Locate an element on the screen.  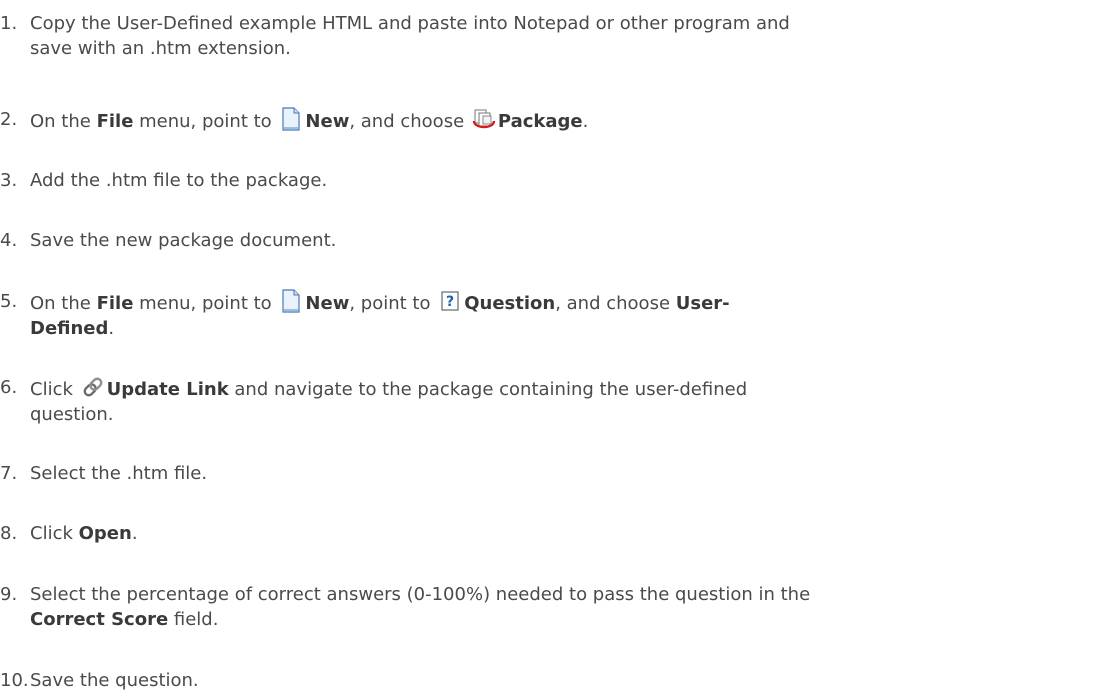
step-8: 8. Click Open. is located at coordinates (557, 533).